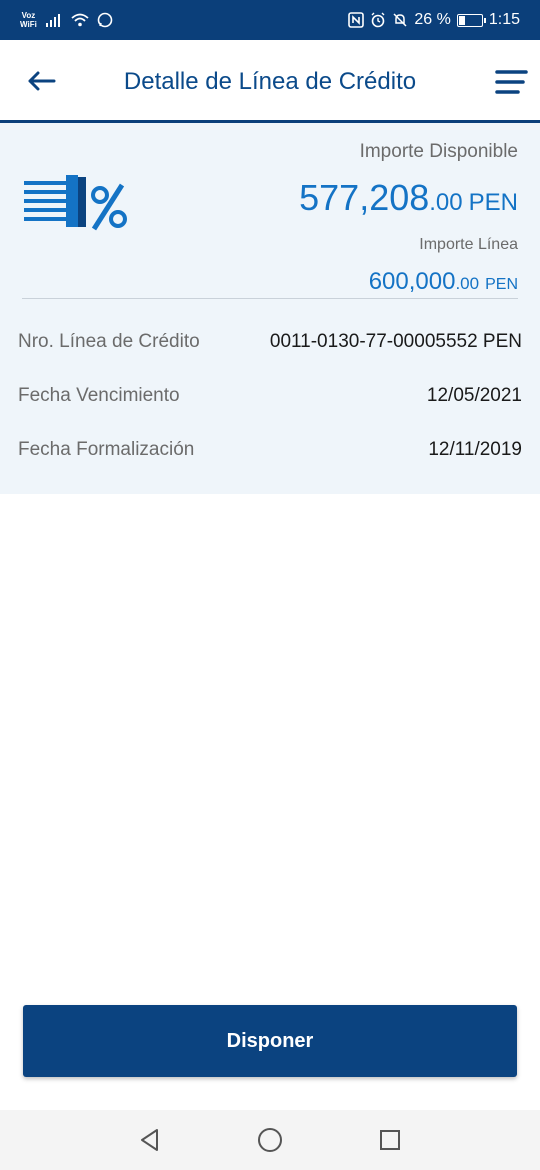 Image resolution: width=540 pixels, height=1170 pixels. I want to click on available-amount-int: 577,208, so click(364, 197).